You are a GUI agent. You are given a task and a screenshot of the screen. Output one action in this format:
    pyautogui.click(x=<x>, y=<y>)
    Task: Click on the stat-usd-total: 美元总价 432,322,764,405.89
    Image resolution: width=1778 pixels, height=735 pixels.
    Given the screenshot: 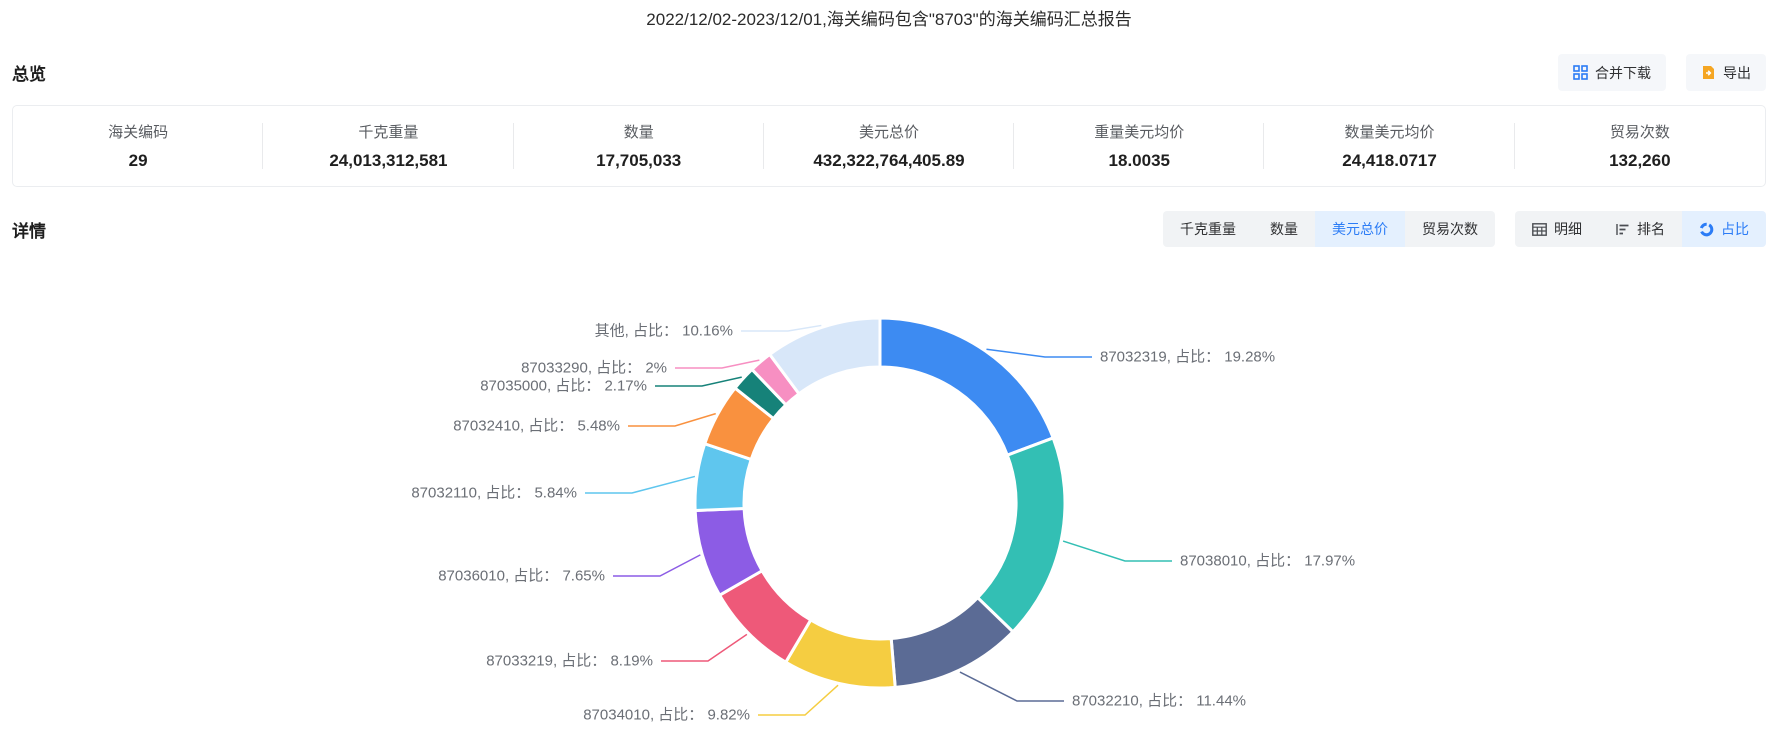 What is the action you would take?
    pyautogui.click(x=889, y=146)
    